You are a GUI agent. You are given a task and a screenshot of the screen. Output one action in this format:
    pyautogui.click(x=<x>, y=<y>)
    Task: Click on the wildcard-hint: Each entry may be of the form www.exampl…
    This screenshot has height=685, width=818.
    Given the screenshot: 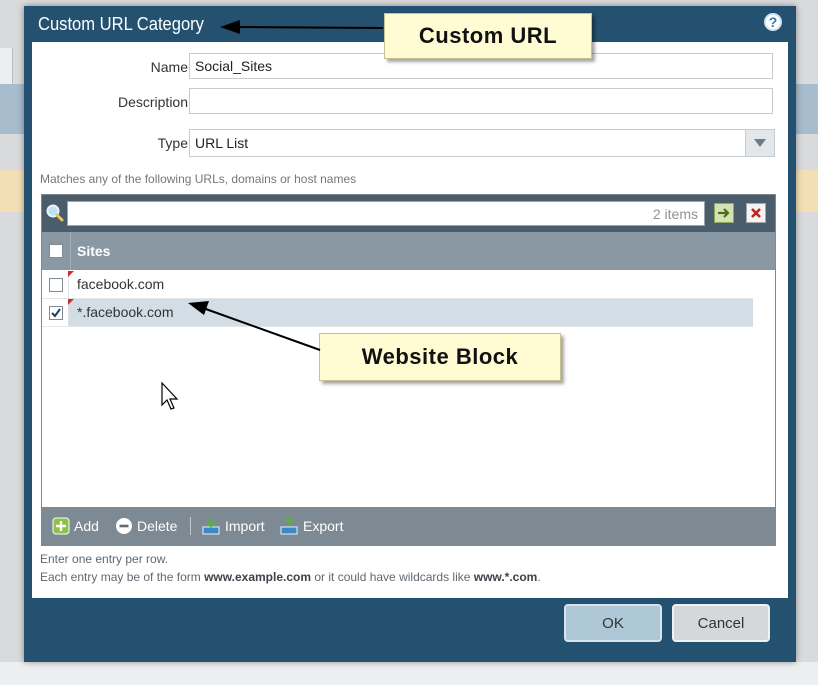 What is the action you would take?
    pyautogui.click(x=290, y=577)
    